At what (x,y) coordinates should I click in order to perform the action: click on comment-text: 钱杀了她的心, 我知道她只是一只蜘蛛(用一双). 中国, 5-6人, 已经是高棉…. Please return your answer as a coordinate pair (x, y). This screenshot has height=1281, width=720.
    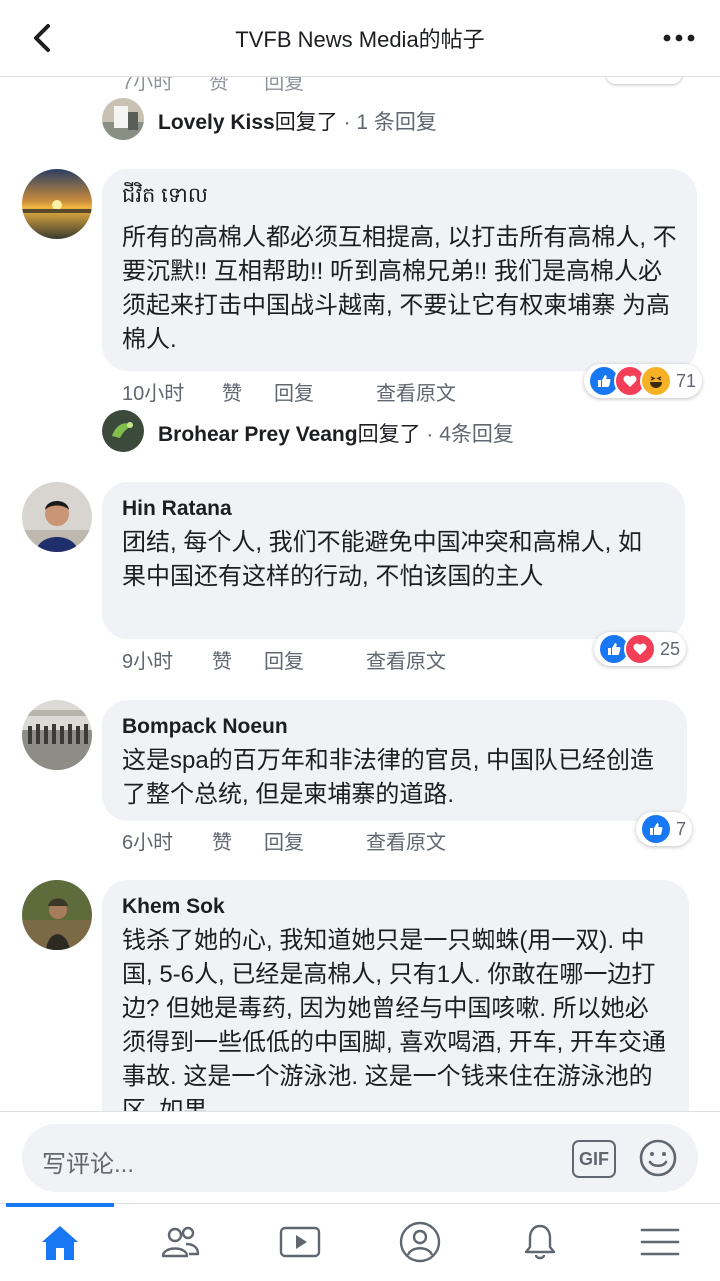
    Looking at the image, I should click on (394, 1019).